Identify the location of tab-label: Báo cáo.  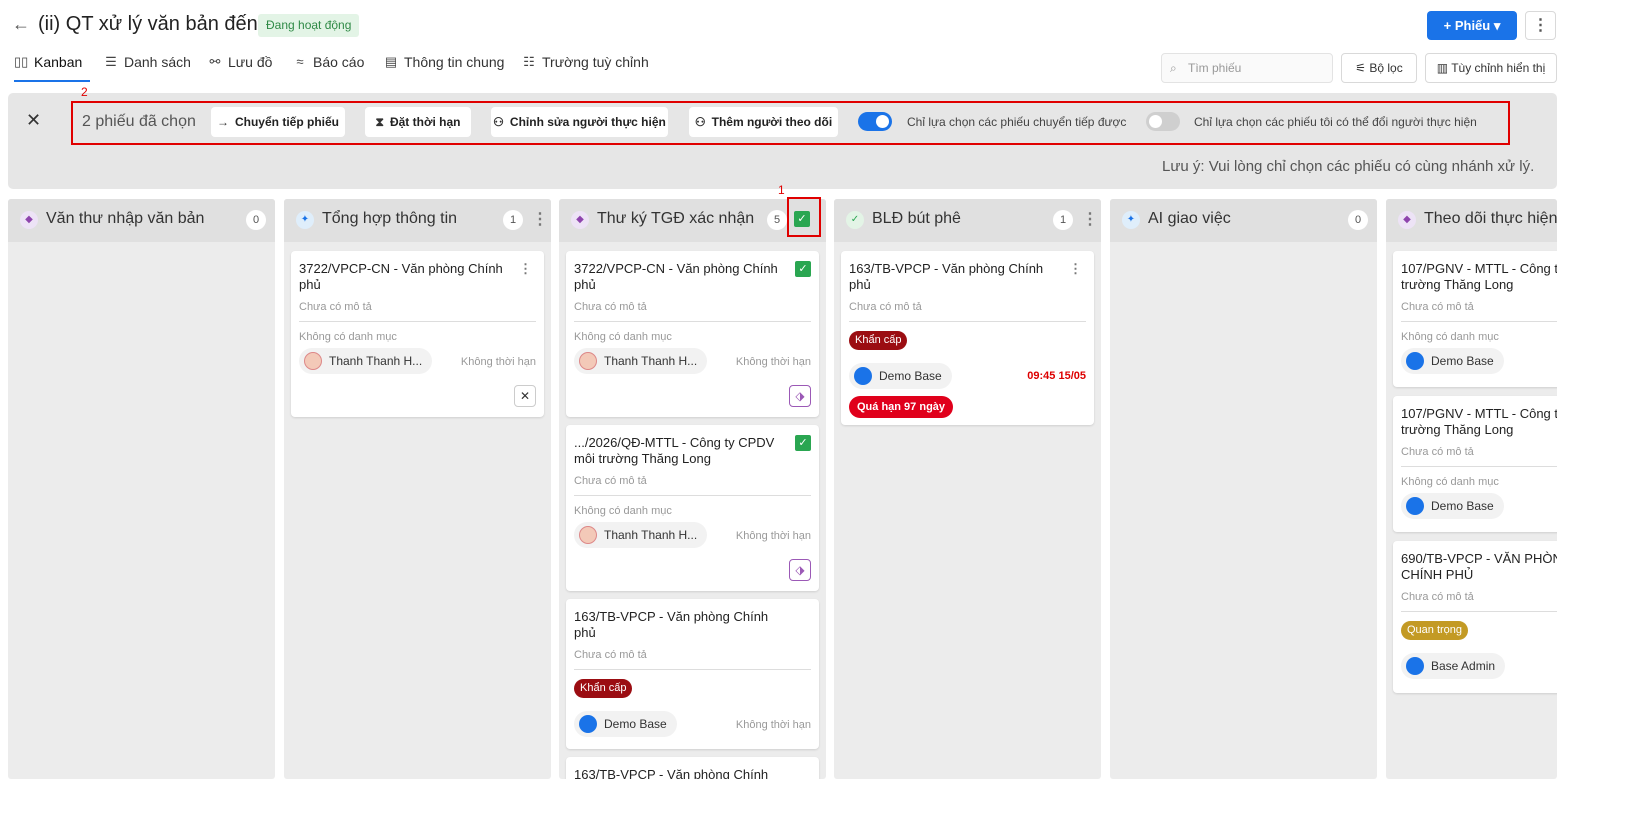
(339, 62).